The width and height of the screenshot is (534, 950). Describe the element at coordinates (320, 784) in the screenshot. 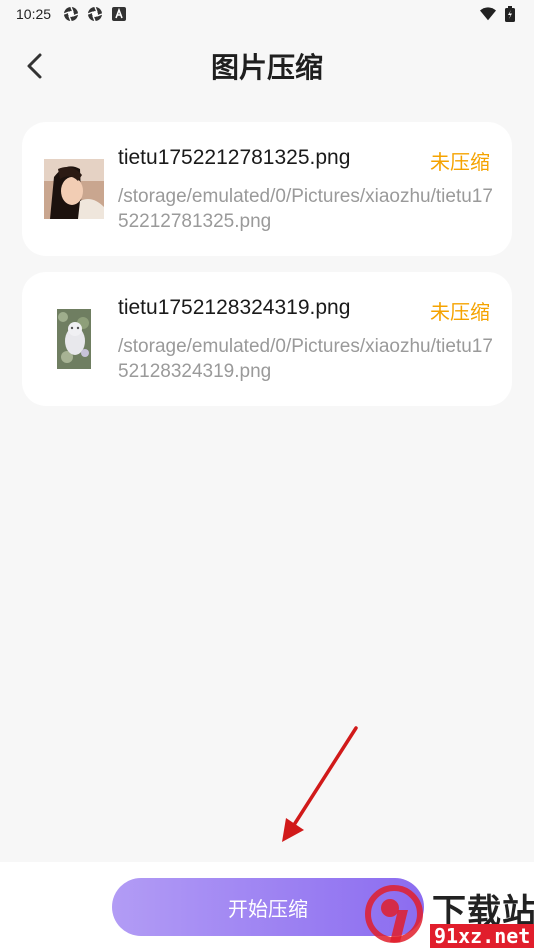

I see `annotation-arrow-icon` at that location.